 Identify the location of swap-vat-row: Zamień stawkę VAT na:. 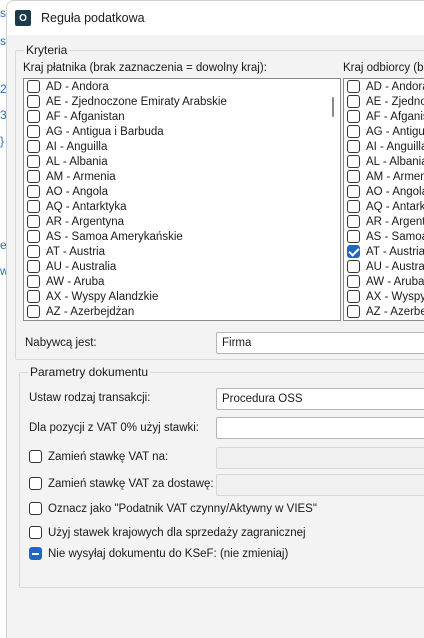
(98, 456).